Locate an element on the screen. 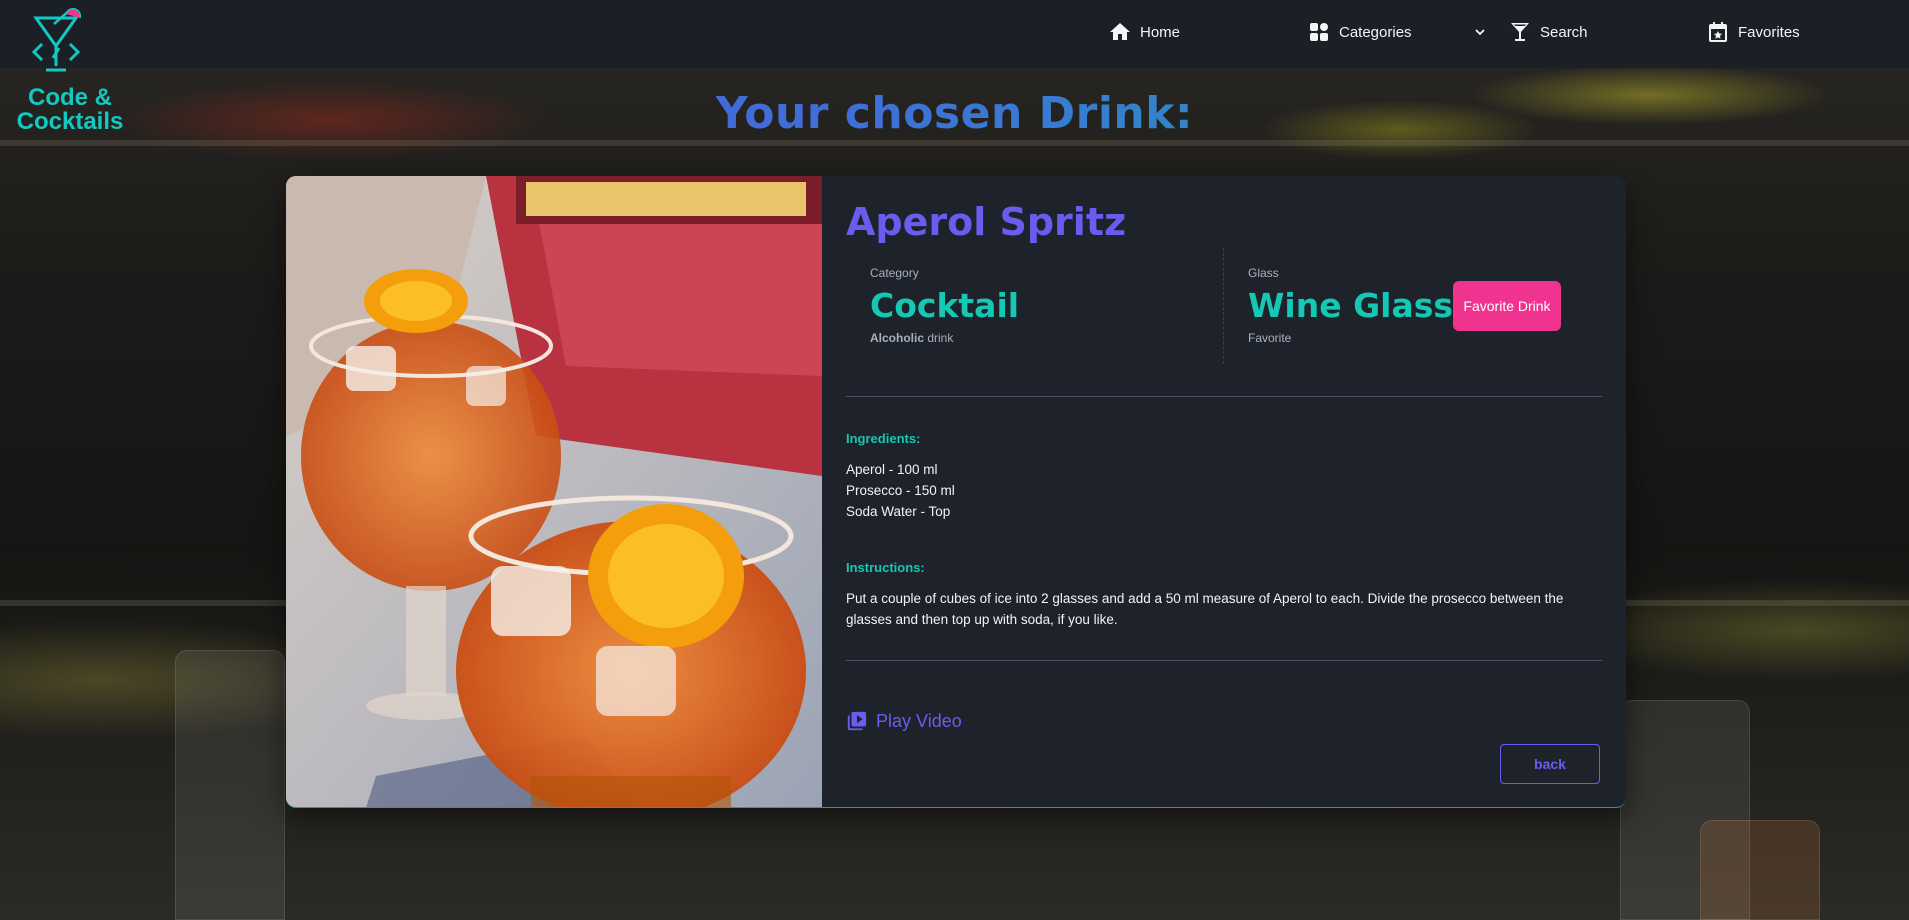 The height and width of the screenshot is (920, 1909). logo-line-1: Code & is located at coordinates (70, 97).